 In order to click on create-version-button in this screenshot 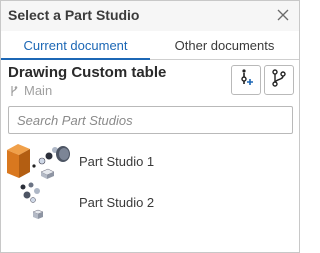, I will do `click(246, 80)`.